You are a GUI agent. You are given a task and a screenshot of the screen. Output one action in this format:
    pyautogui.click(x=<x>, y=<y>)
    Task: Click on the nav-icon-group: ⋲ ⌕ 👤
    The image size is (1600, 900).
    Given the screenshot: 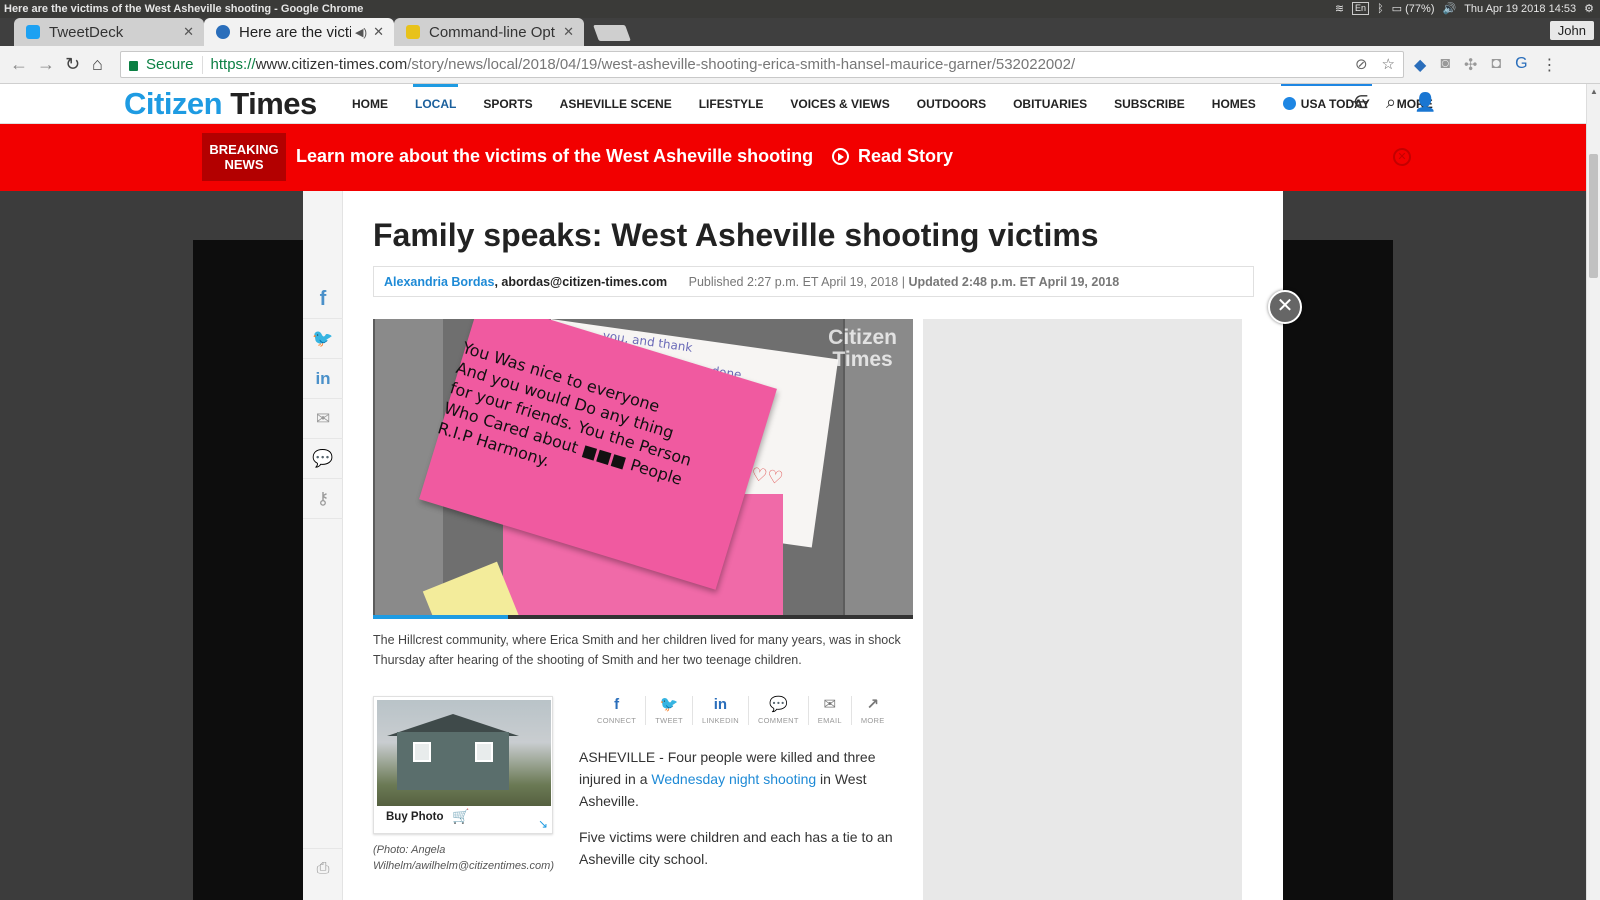 What is the action you would take?
    pyautogui.click(x=1393, y=102)
    